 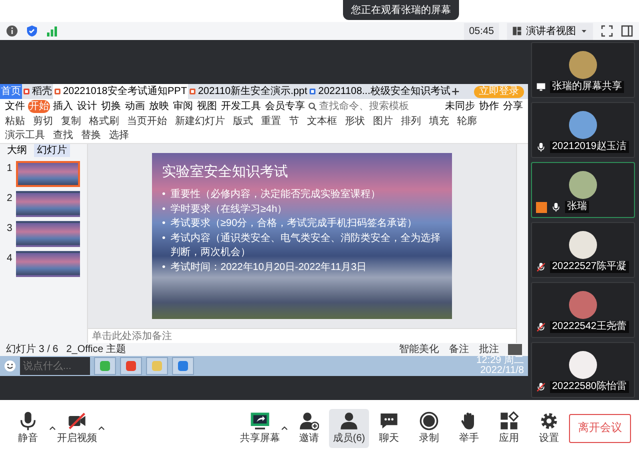 I want to click on meeting-timer: 05:45, so click(x=481, y=31).